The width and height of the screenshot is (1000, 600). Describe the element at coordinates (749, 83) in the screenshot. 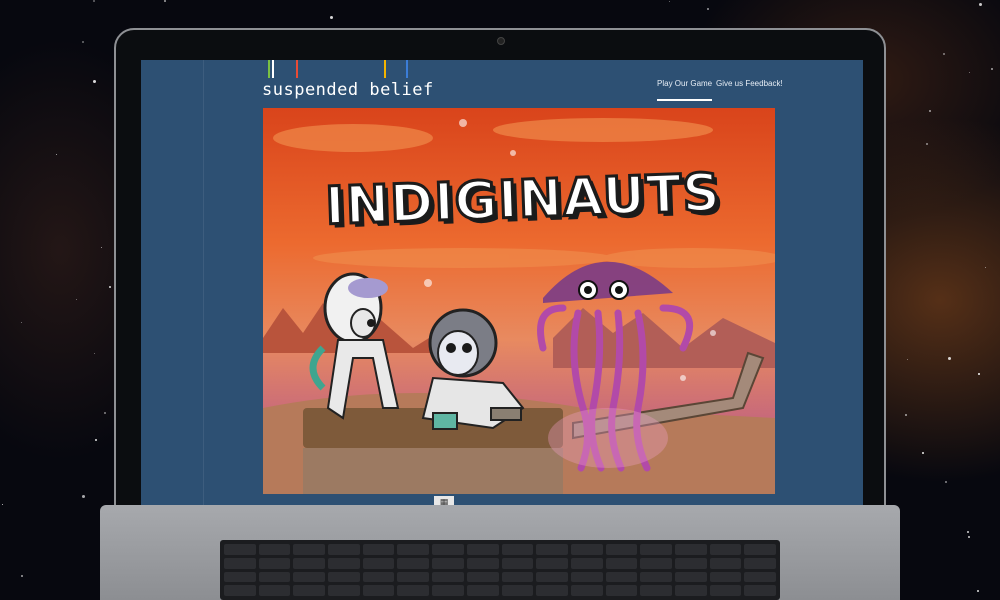

I see `nav-give-feedback: Give us Feedback!` at that location.